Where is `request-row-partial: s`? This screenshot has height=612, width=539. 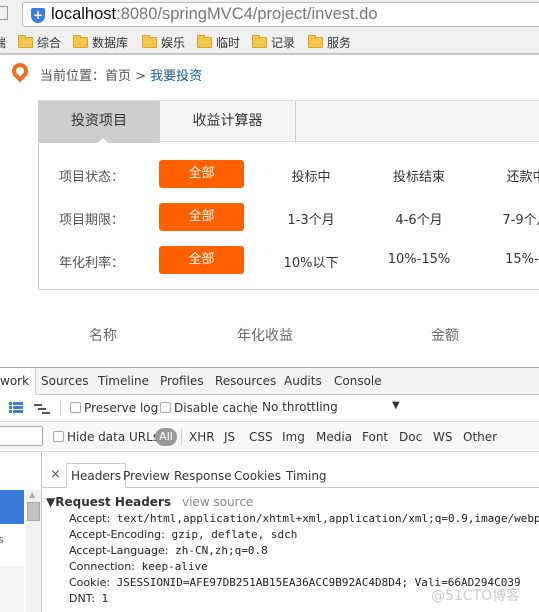 request-row-partial: s is located at coordinates (2, 539).